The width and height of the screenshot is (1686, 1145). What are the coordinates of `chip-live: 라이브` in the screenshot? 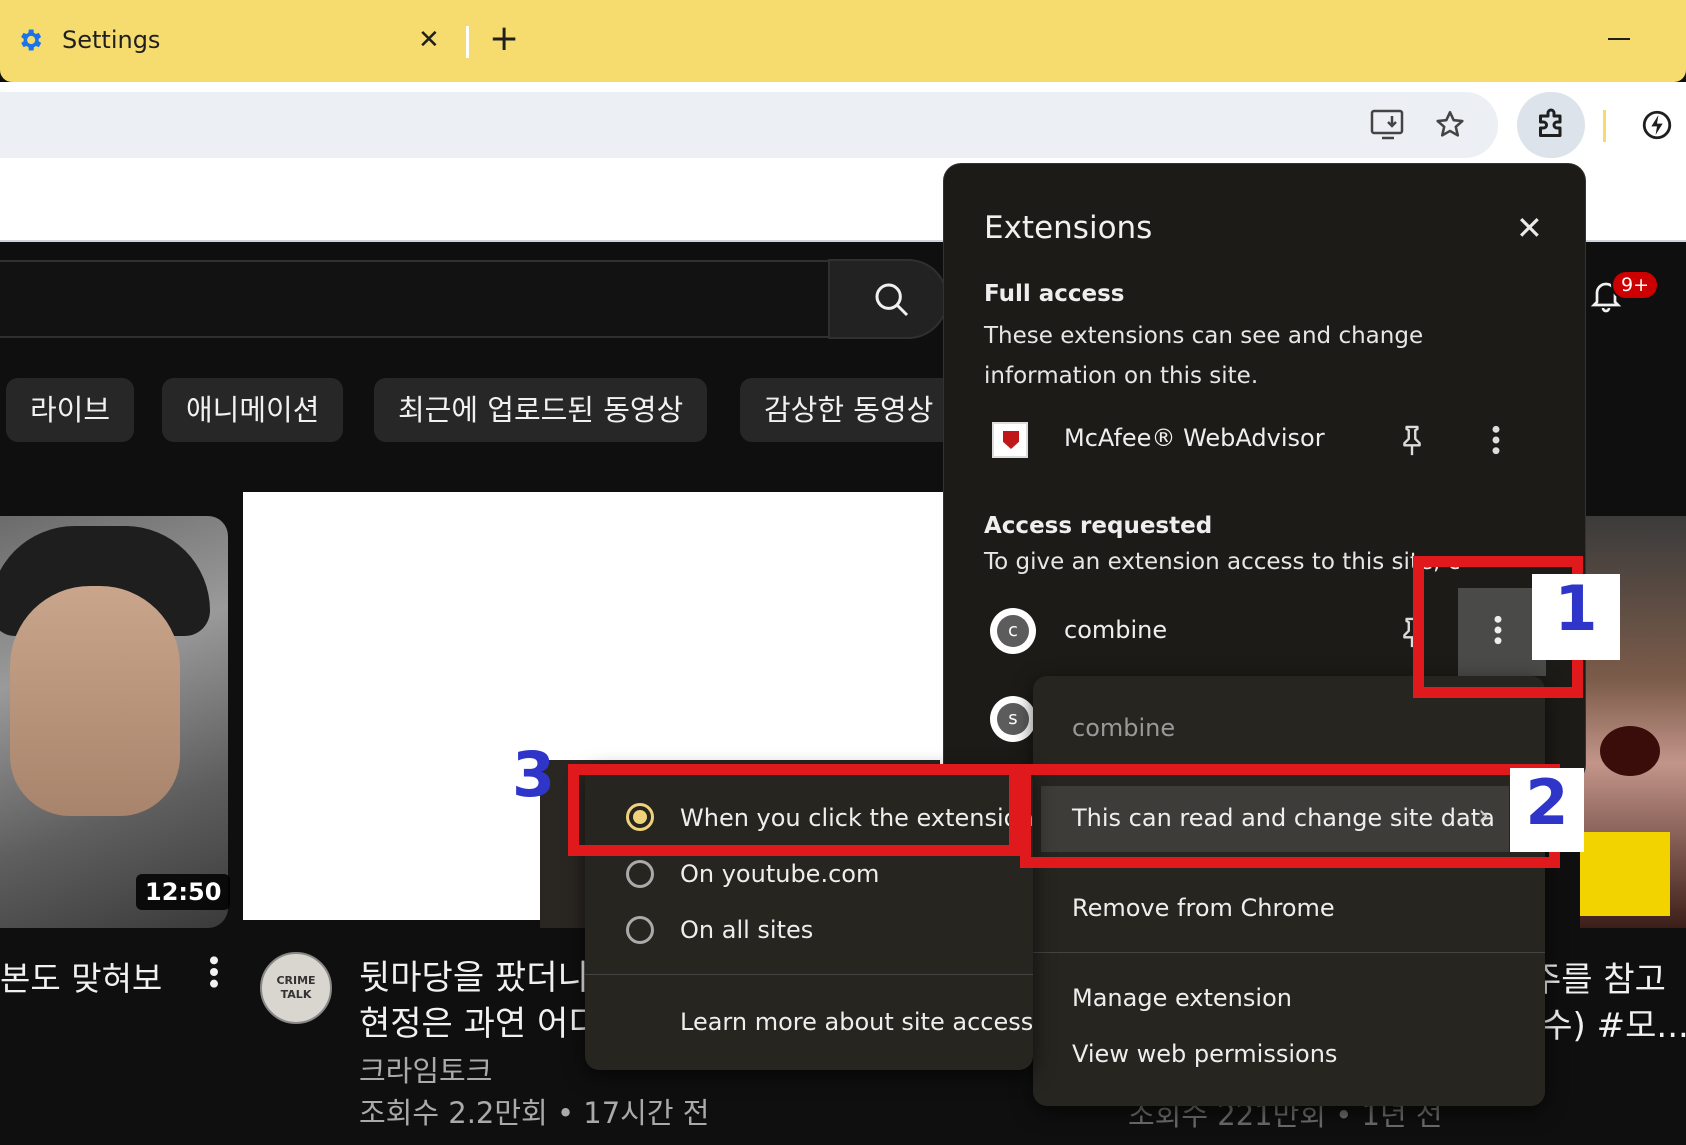 It's located at (70, 410).